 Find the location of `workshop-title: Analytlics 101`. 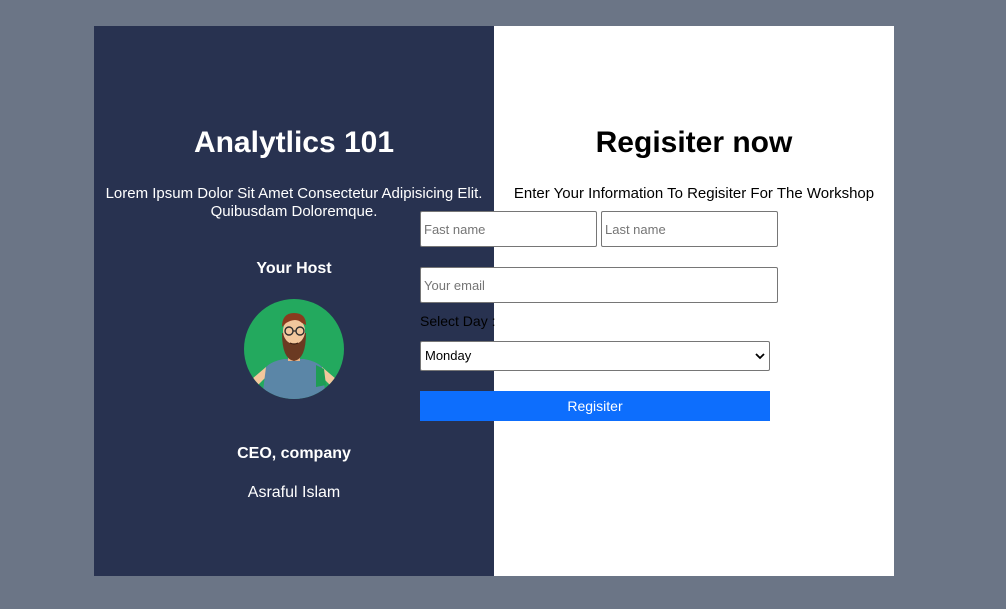

workshop-title: Analytlics 101 is located at coordinates (294, 142).